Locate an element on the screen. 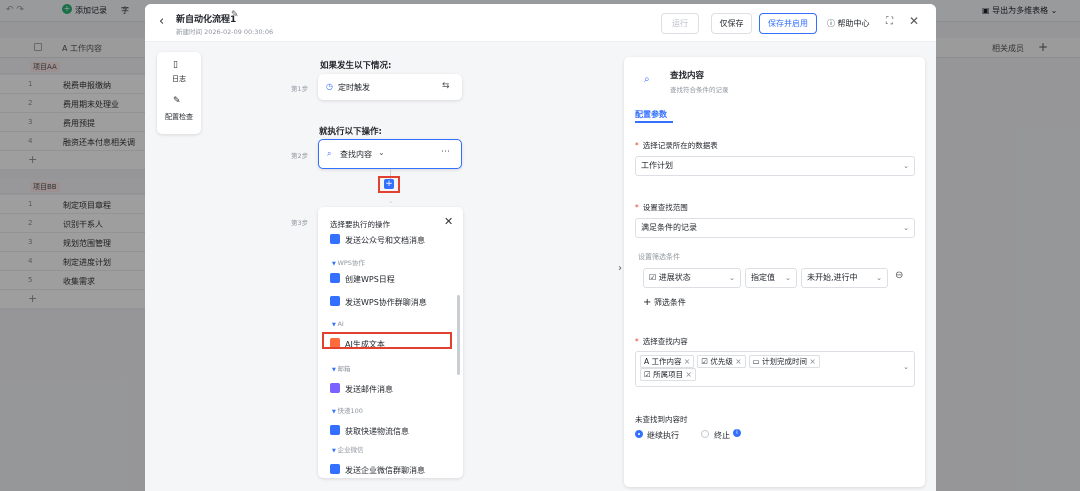 The width and height of the screenshot is (1080, 491). close-icon: ✕ is located at coordinates (914, 21).